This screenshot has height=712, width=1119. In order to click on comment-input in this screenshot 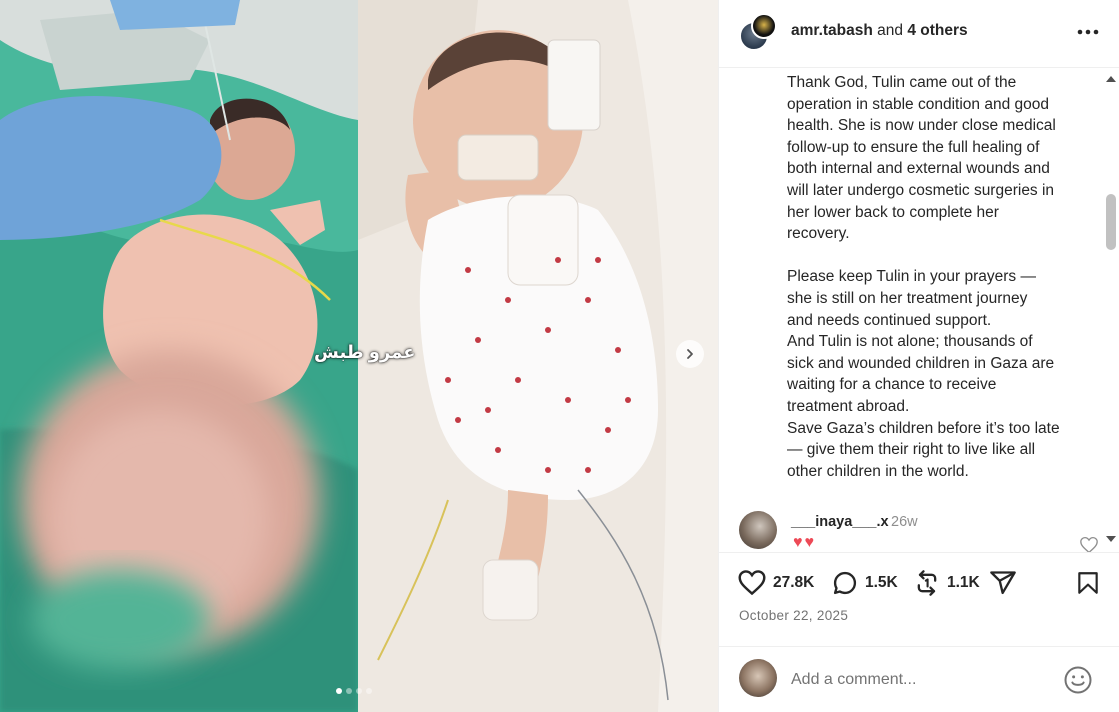, I will do `click(921, 680)`.